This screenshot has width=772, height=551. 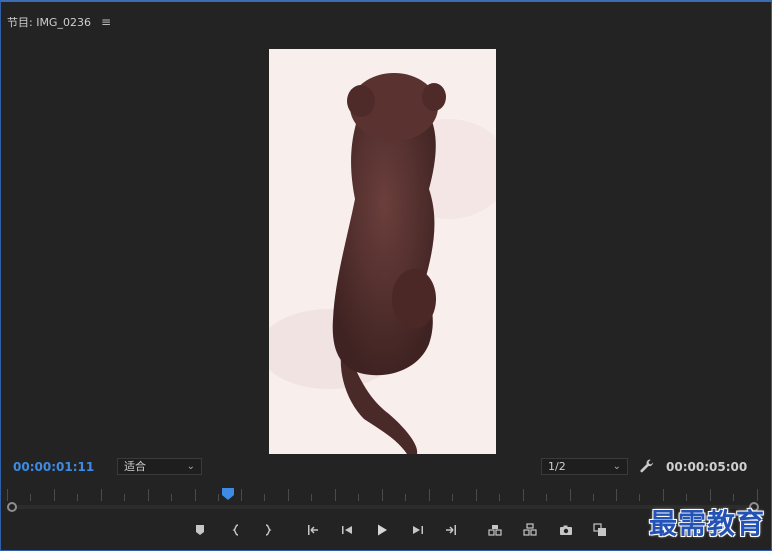 What do you see at coordinates (135, 466) in the screenshot?
I see `zoom-level-value: 适合` at bounding box center [135, 466].